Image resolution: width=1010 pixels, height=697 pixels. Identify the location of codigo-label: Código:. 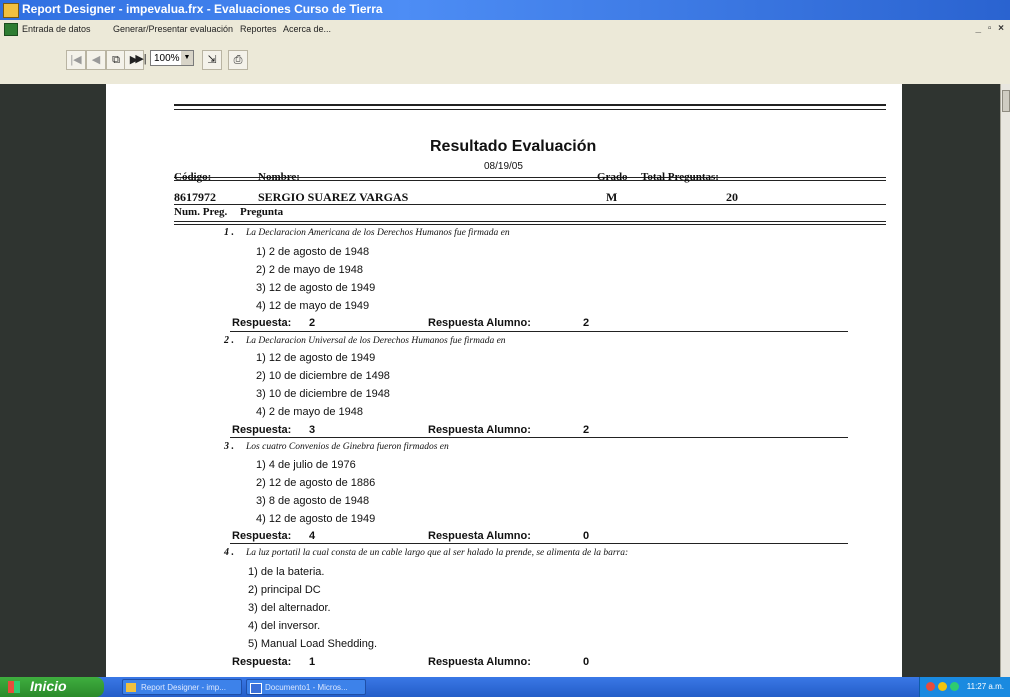
(193, 177).